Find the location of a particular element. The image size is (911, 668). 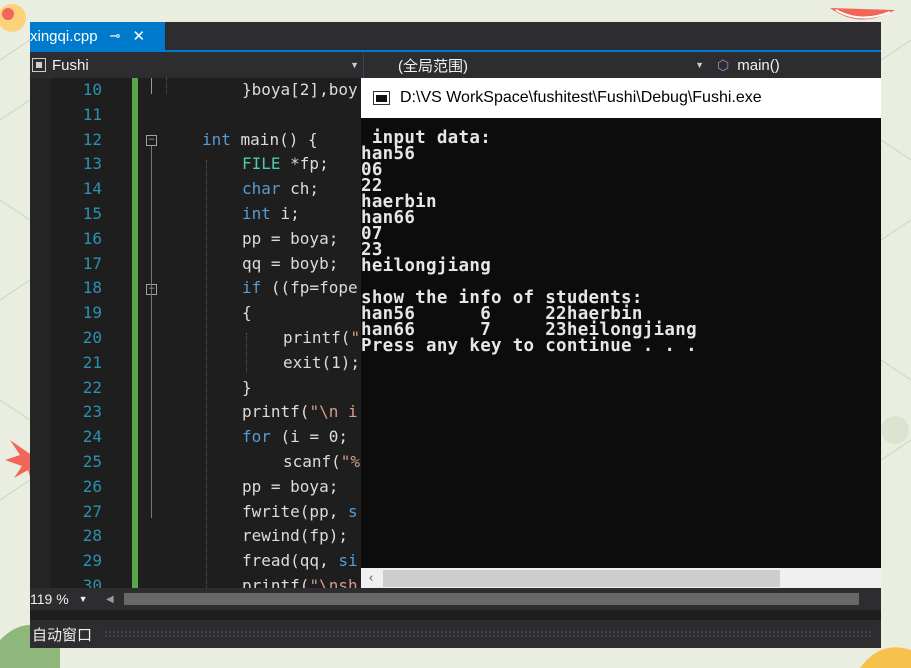

console-line: heilongjiang is located at coordinates (426, 266).